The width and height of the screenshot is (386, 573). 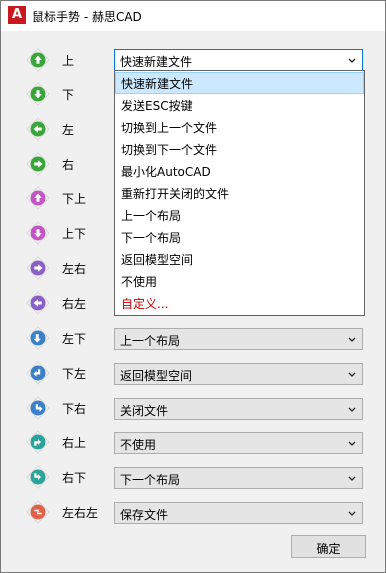 What do you see at coordinates (74, 304) in the screenshot?
I see `gesture-label: 右左` at bounding box center [74, 304].